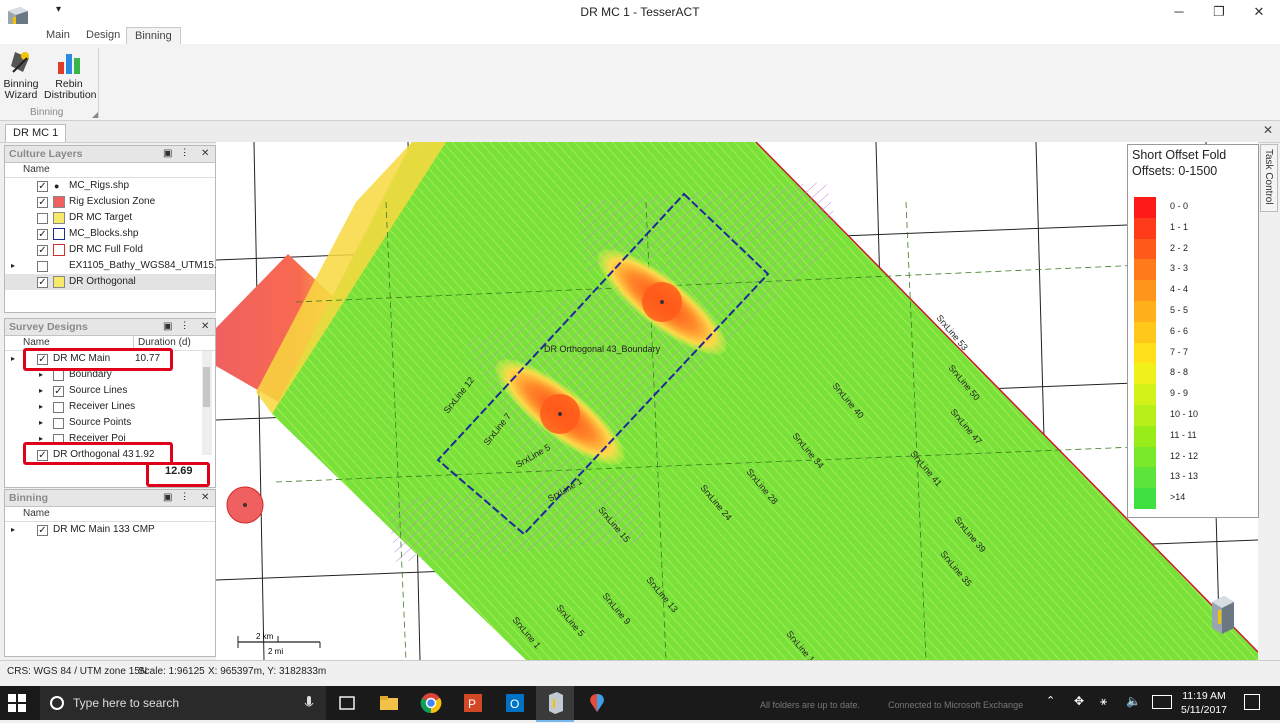  What do you see at coordinates (126, 703) in the screenshot?
I see `search-placeholder: Type here to search` at bounding box center [126, 703].